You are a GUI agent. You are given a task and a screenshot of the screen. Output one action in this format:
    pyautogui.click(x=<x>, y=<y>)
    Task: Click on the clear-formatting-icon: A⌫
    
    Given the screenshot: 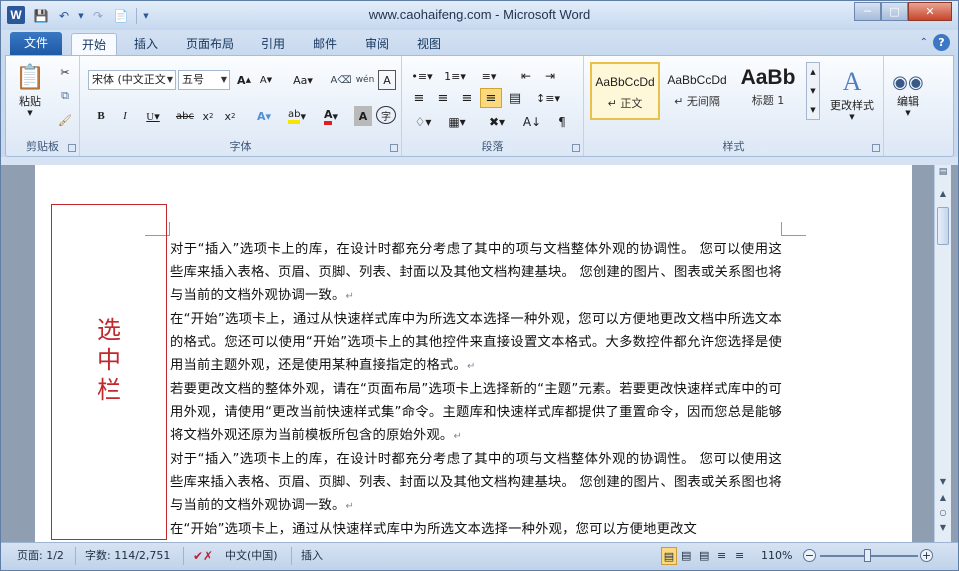 What is the action you would take?
    pyautogui.click(x=341, y=80)
    